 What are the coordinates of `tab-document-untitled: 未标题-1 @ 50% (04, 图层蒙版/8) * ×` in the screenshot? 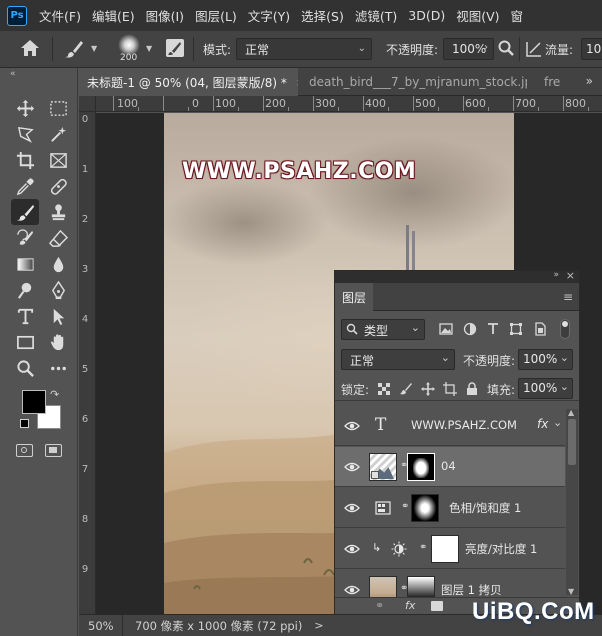 It's located at (188, 82).